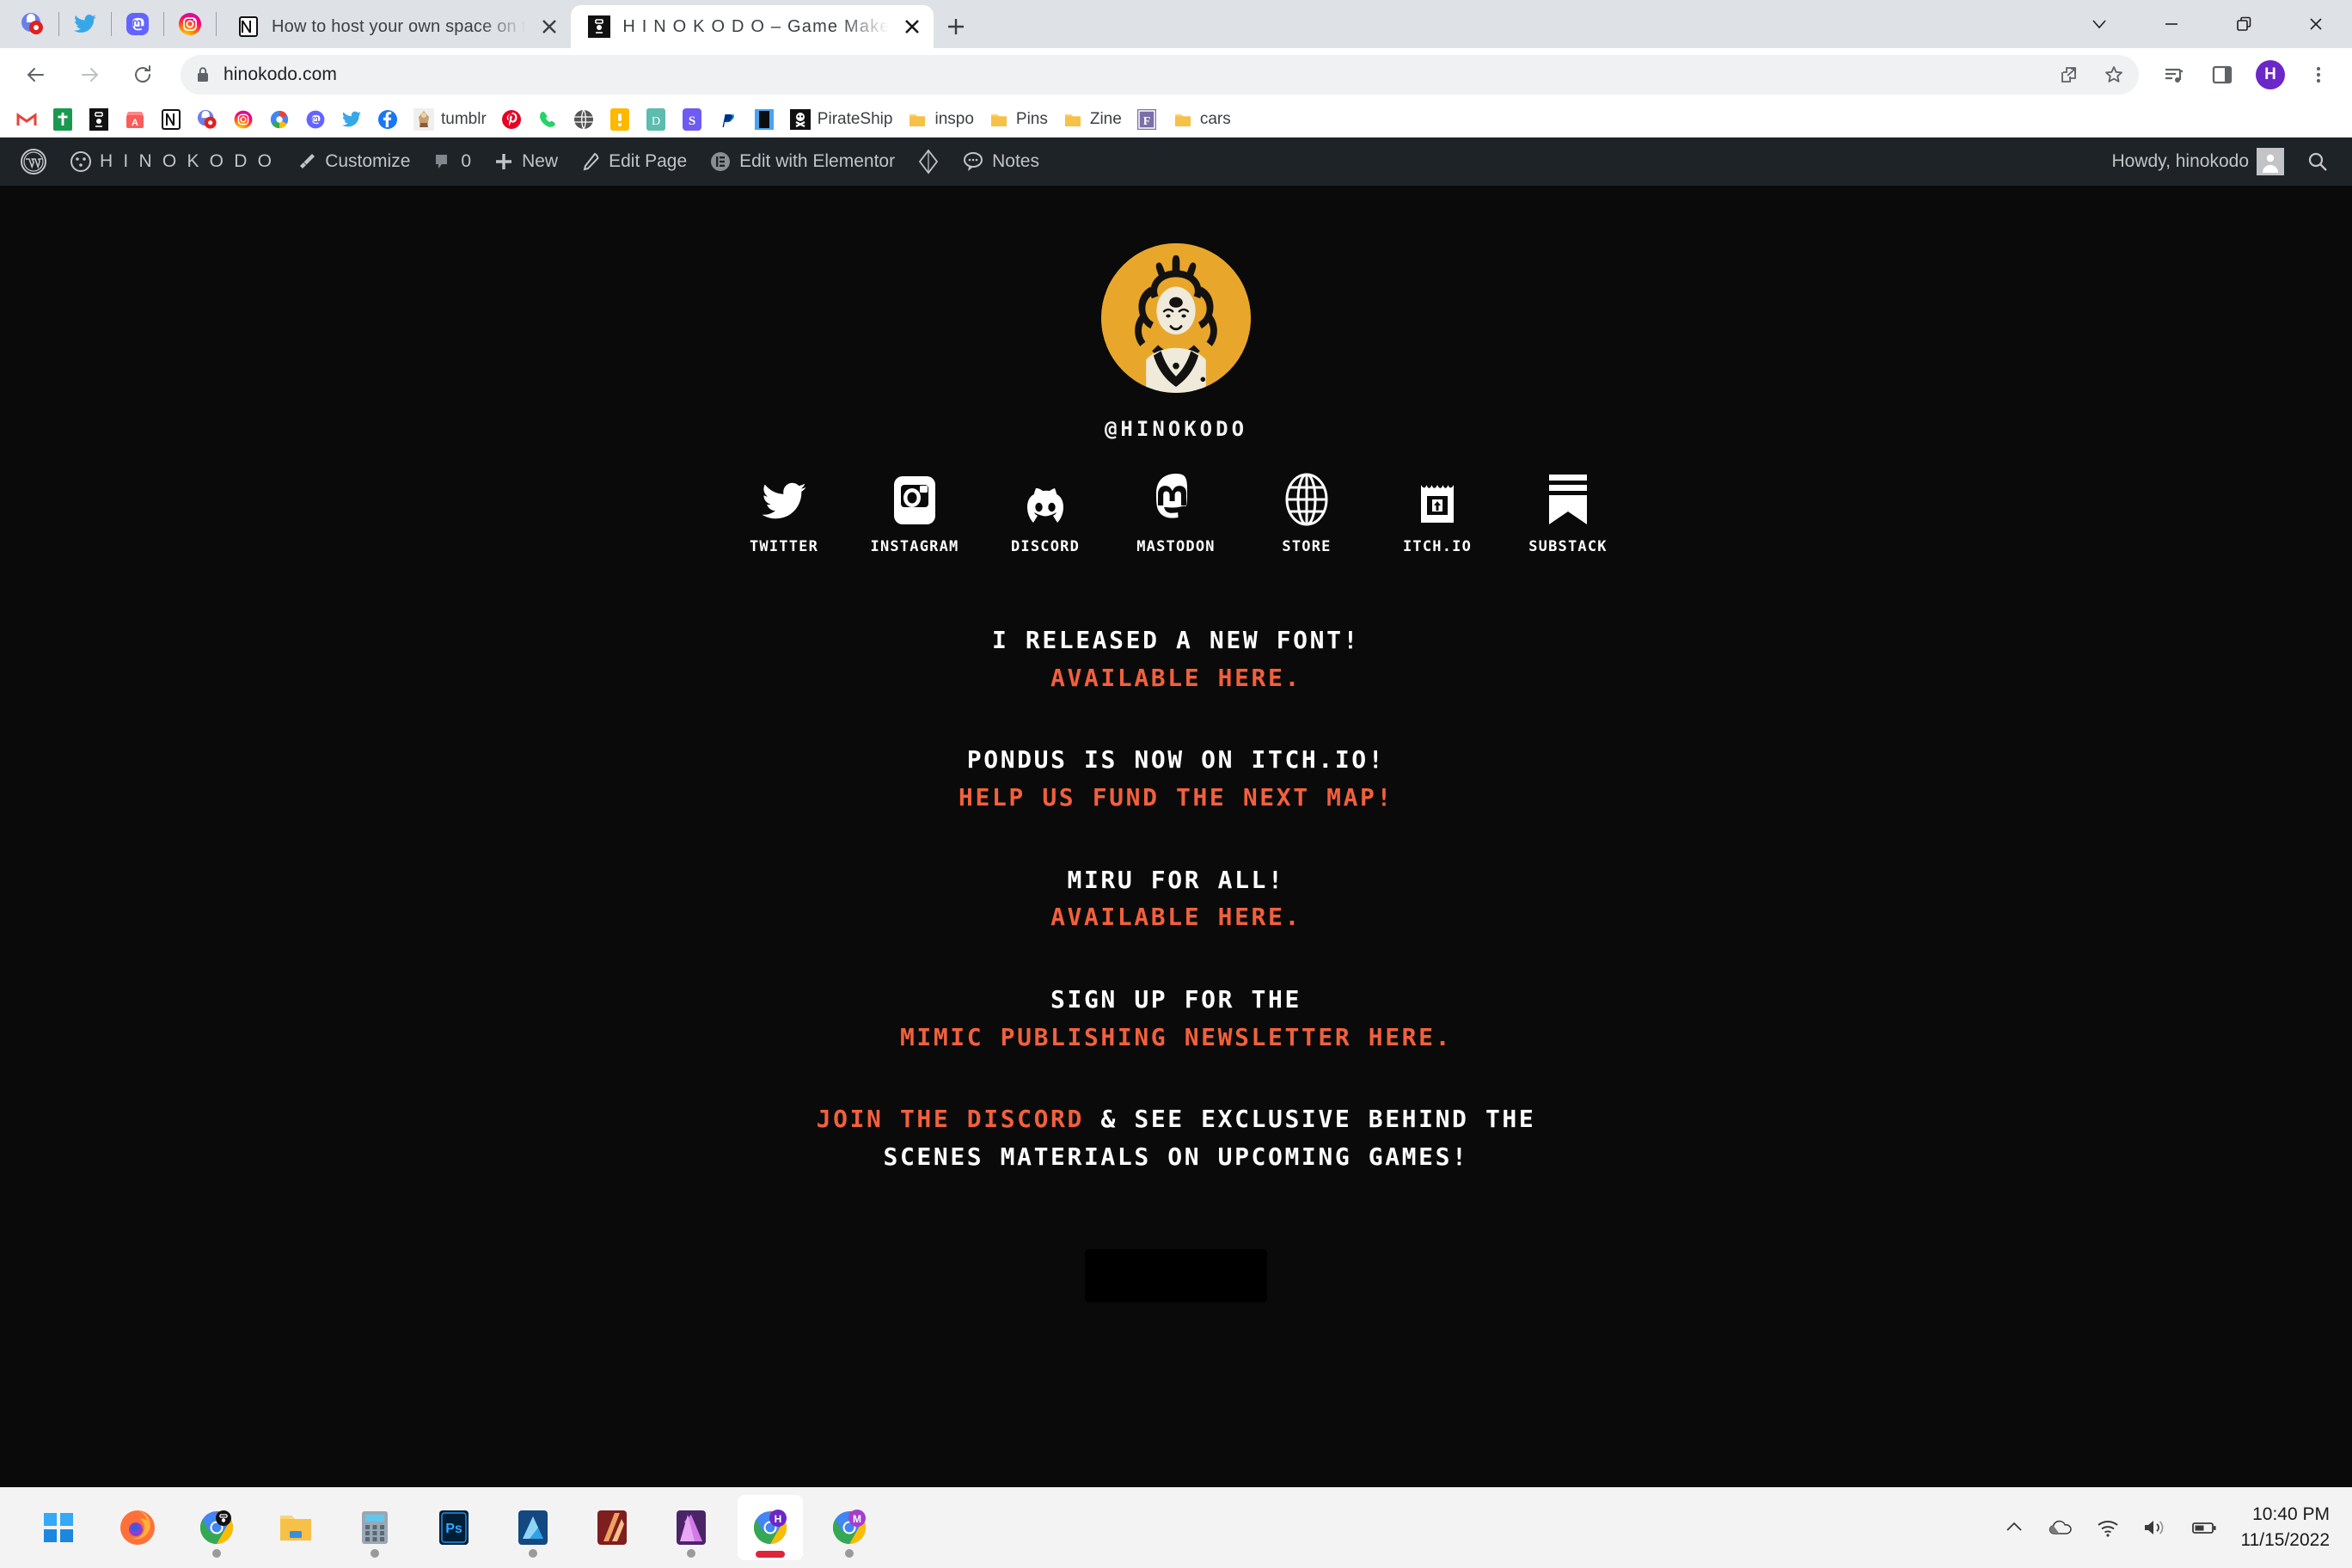  I want to click on share-button, so click(2069, 74).